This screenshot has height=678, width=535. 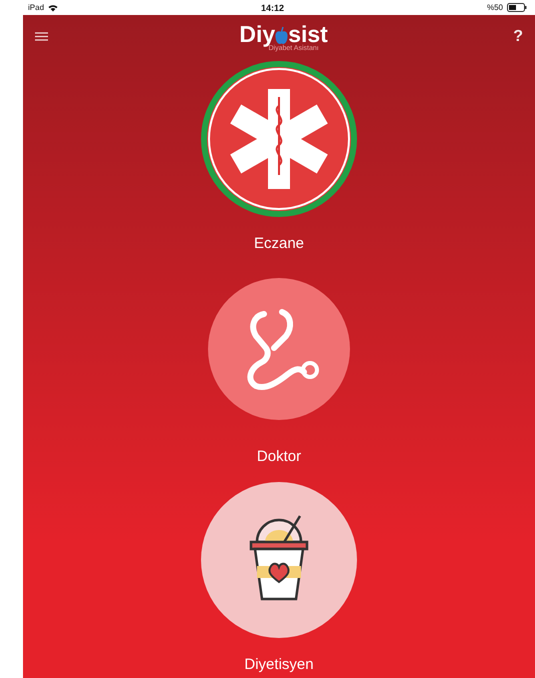 I want to click on star-of-life-icon, so click(x=279, y=139).